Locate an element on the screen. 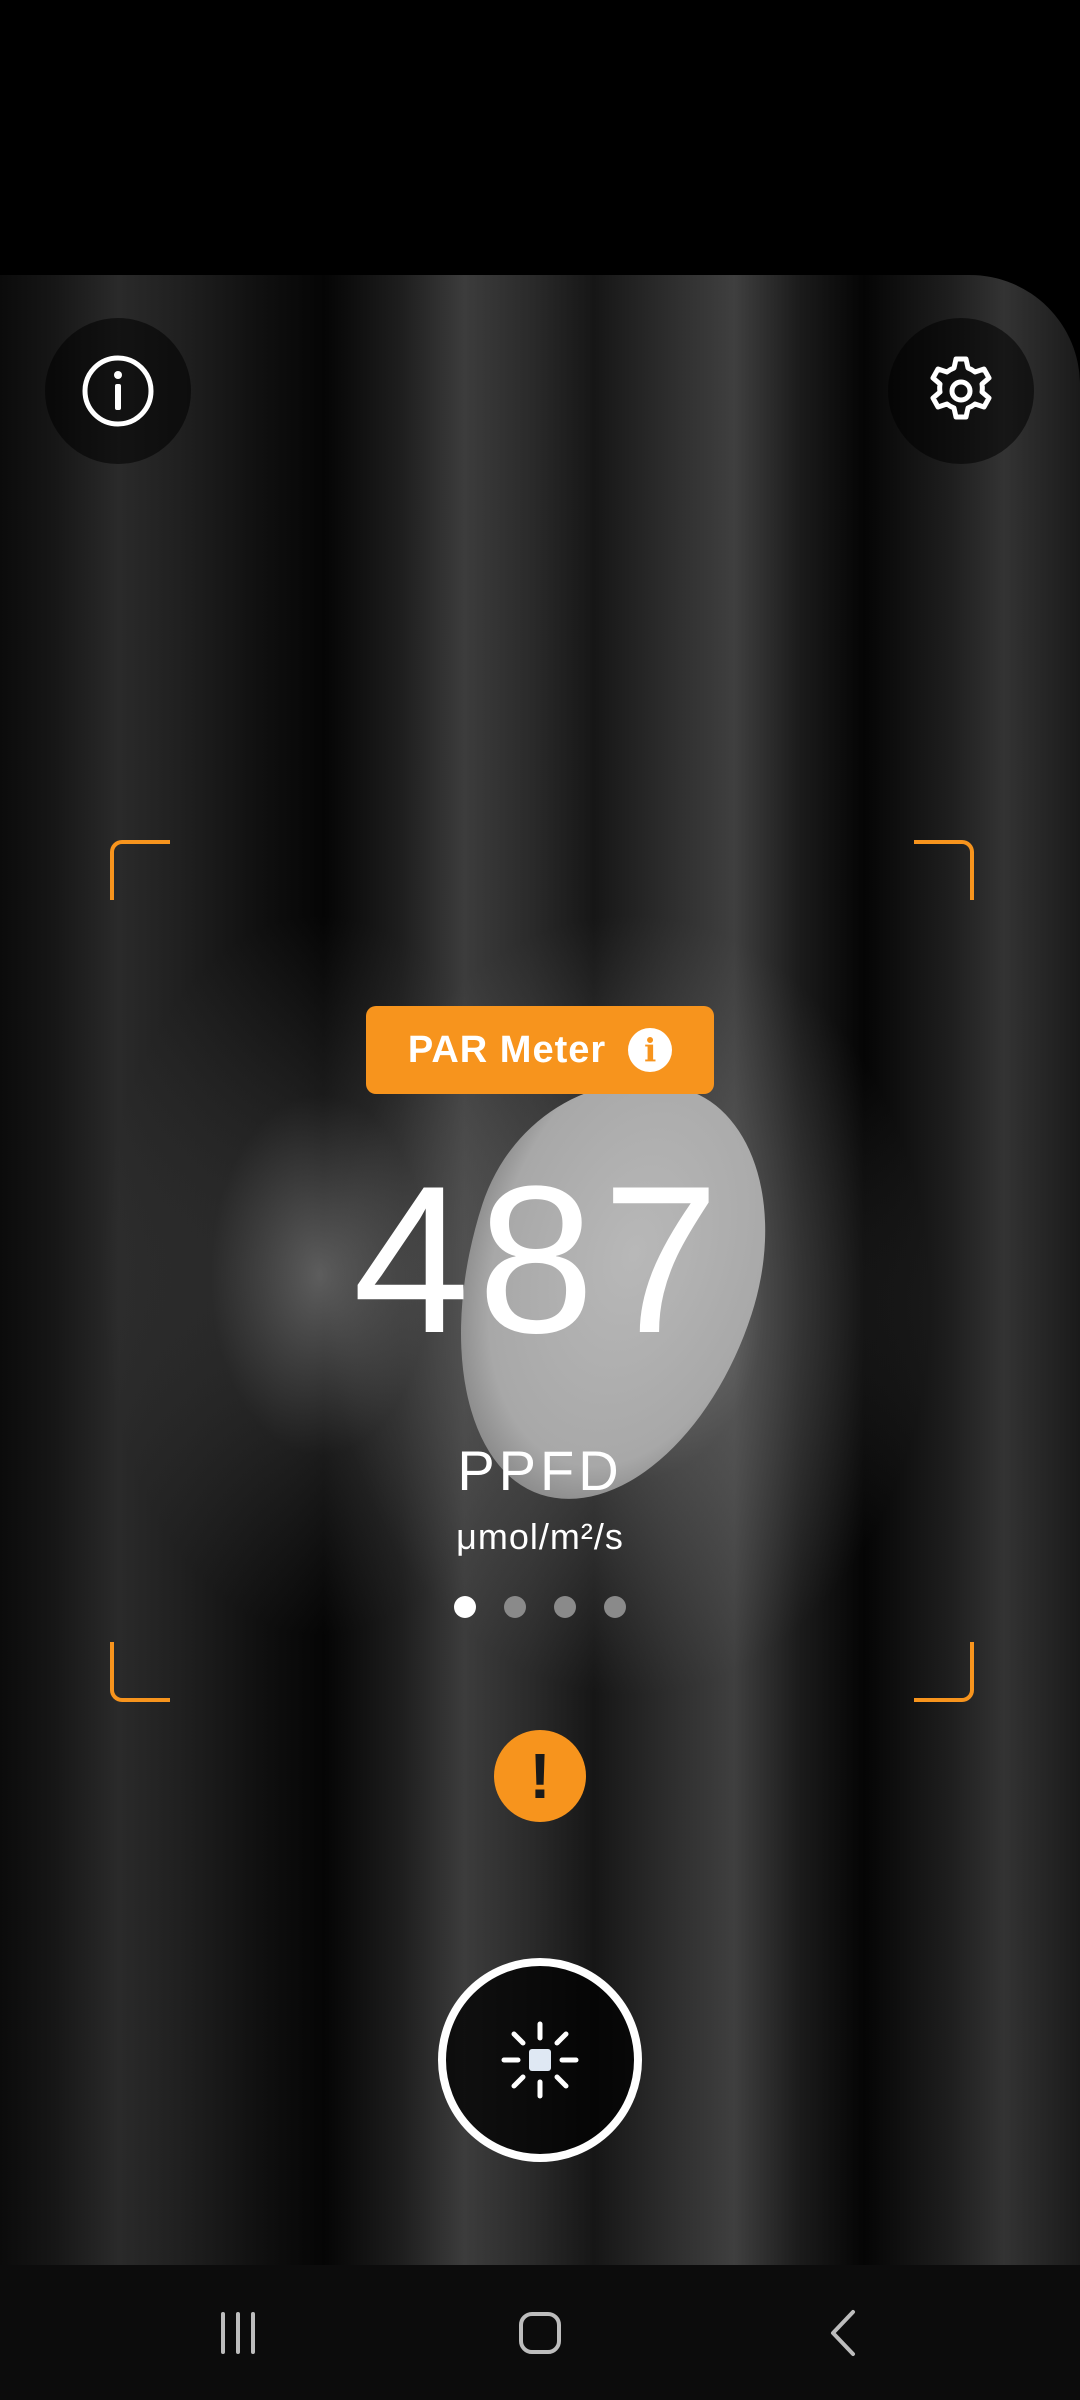 The image size is (1080, 2400). viewfinder-corner-bottom-right is located at coordinates (944, 1672).